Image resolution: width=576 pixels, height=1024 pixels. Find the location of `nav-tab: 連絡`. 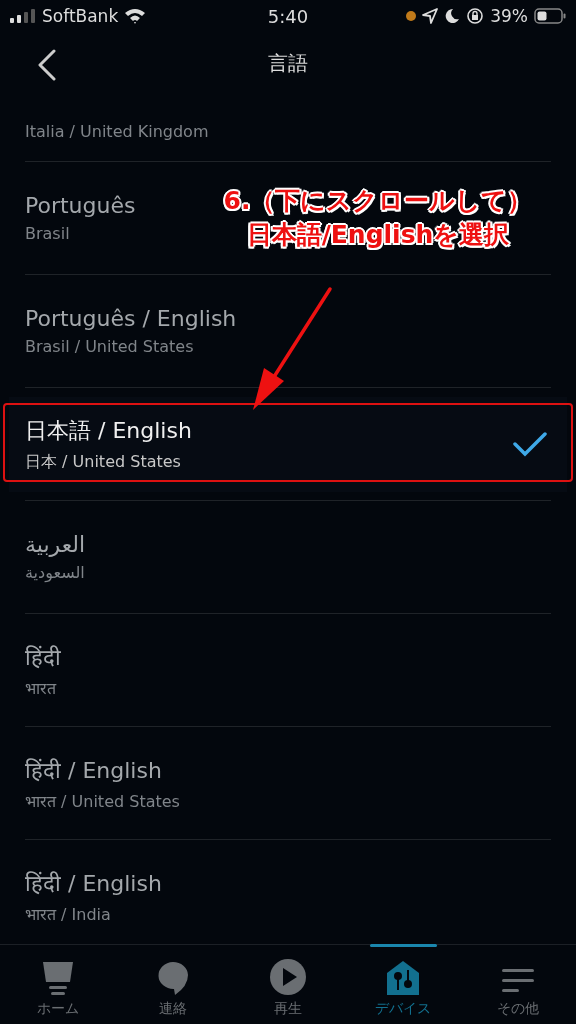

nav-tab: 連絡 is located at coordinates (173, 984).